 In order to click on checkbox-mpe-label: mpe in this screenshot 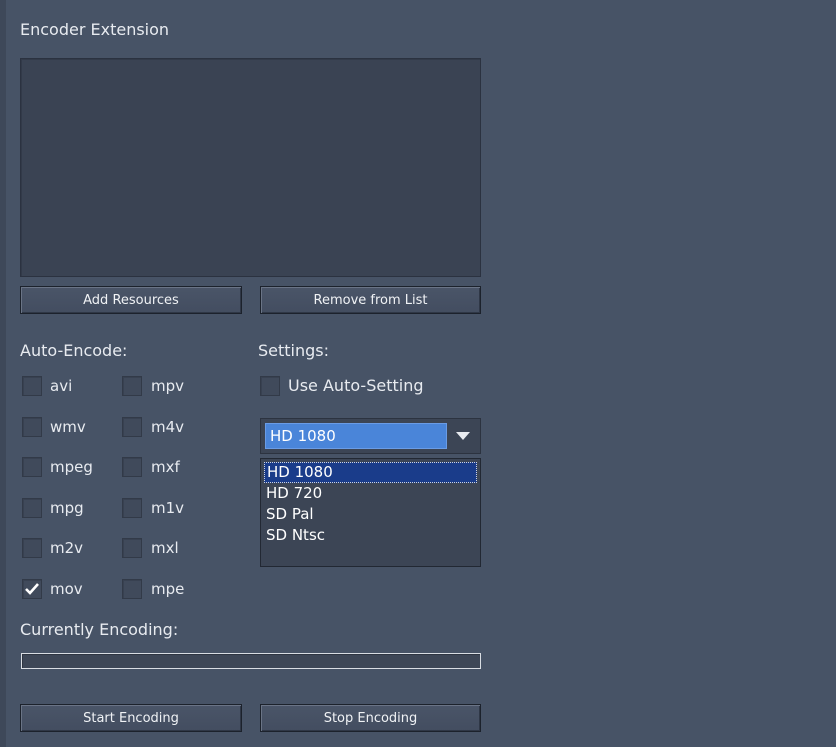, I will do `click(168, 589)`.